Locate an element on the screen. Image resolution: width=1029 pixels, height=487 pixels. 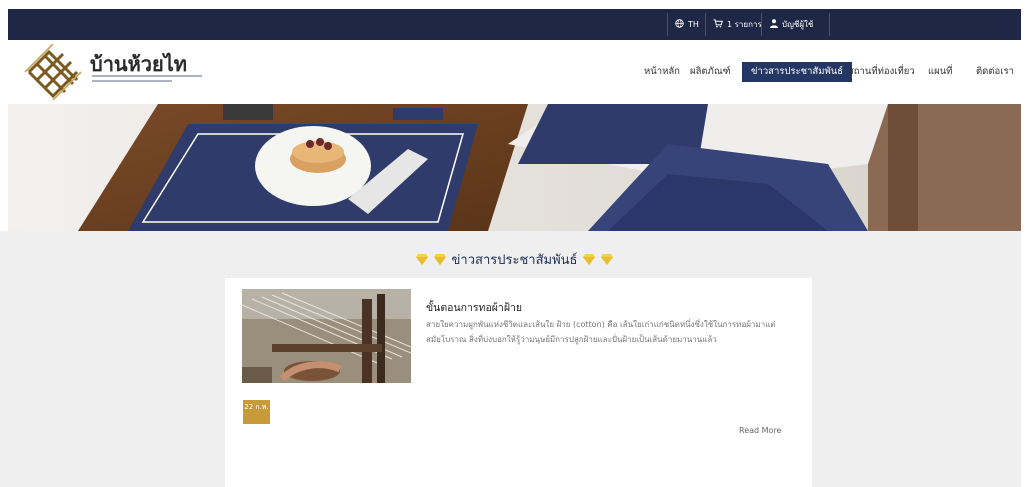
cart-link: 1 รายการ is located at coordinates (737, 24).